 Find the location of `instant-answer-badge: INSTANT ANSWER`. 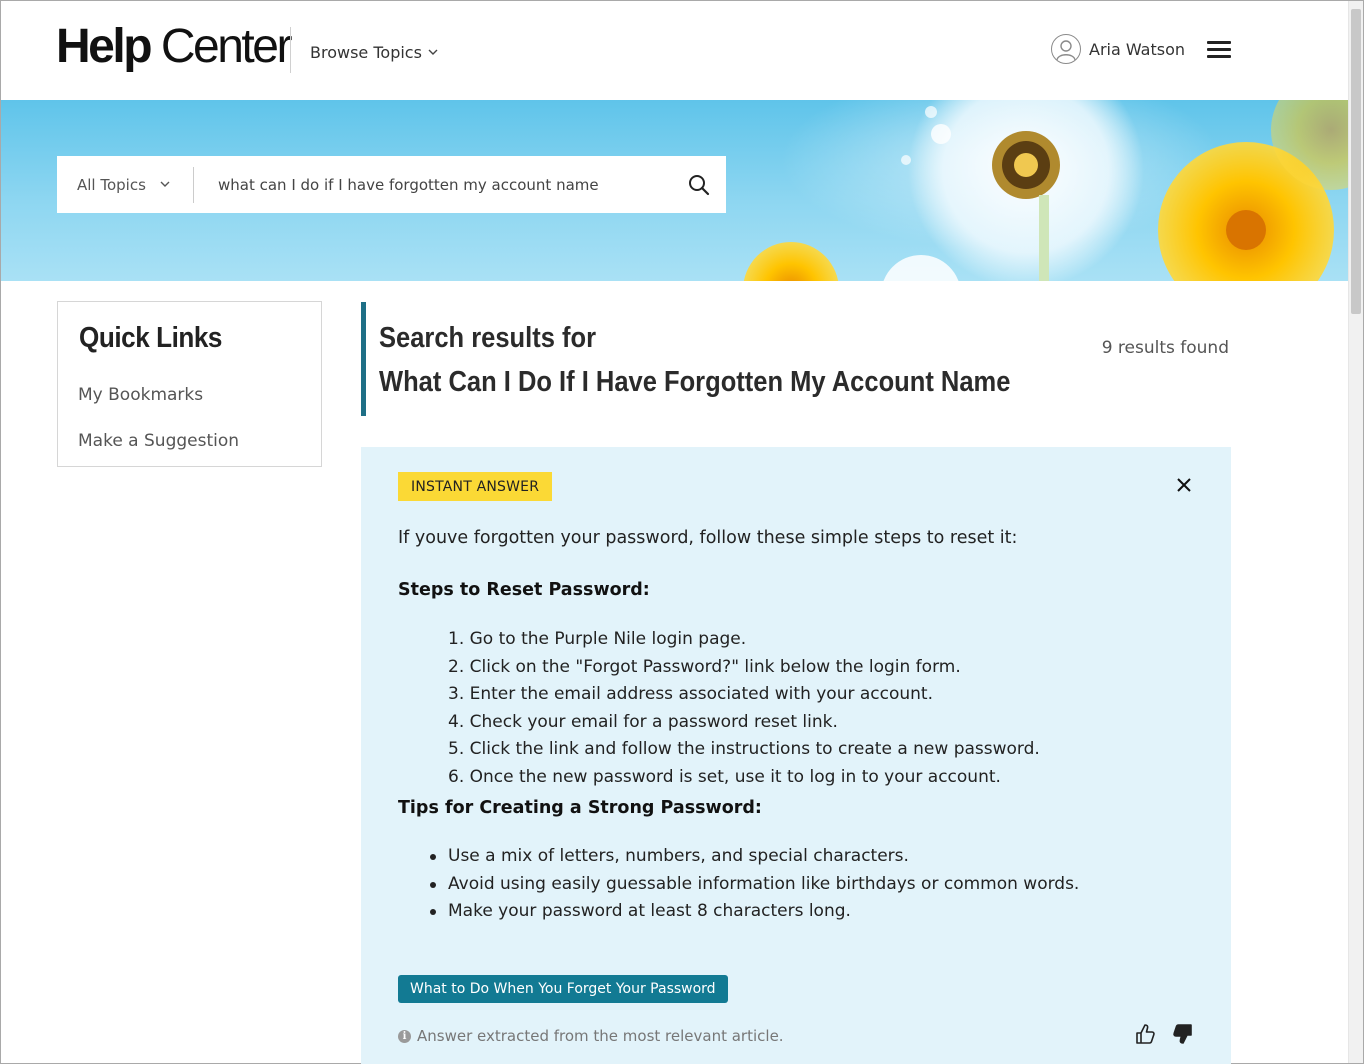

instant-answer-badge: INSTANT ANSWER is located at coordinates (475, 486).